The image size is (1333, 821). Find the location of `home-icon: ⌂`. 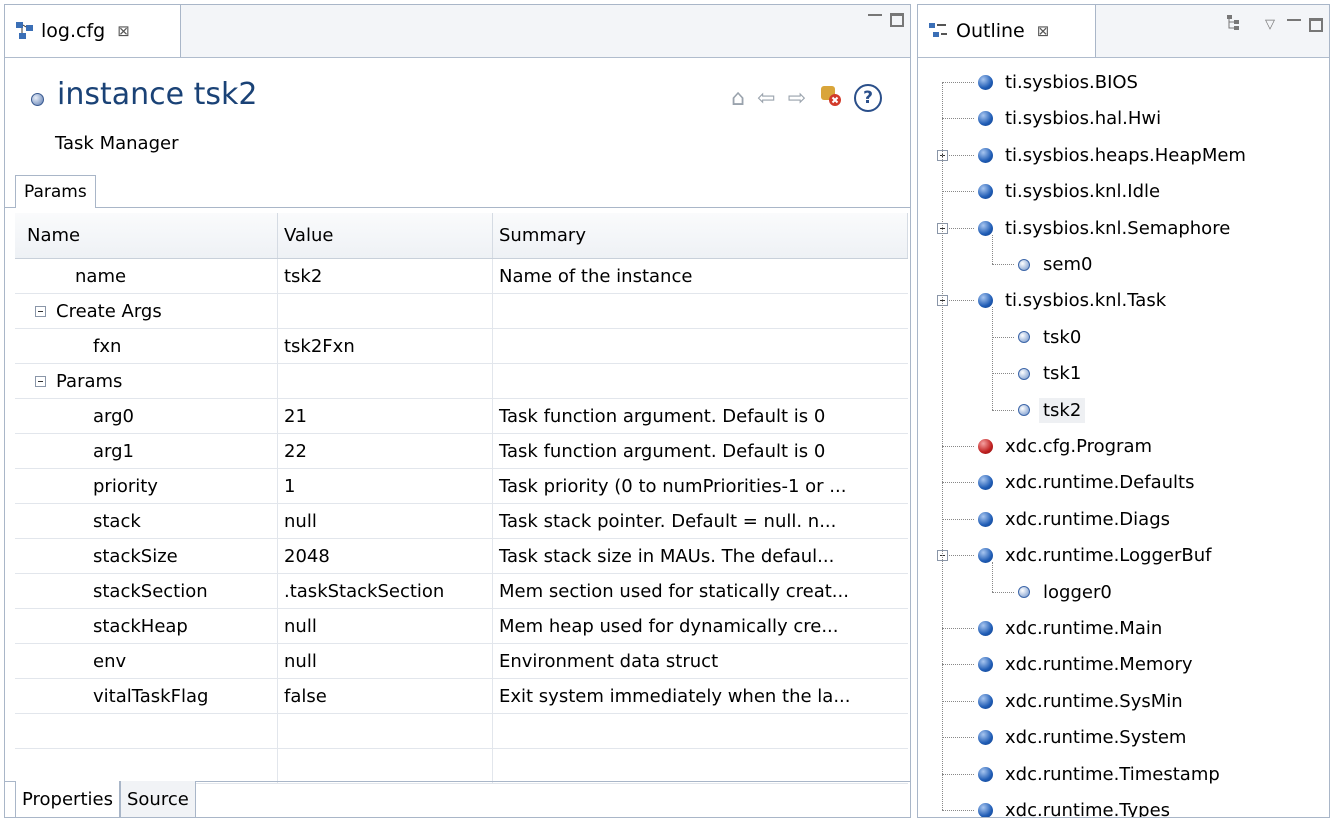

home-icon: ⌂ is located at coordinates (738, 98).